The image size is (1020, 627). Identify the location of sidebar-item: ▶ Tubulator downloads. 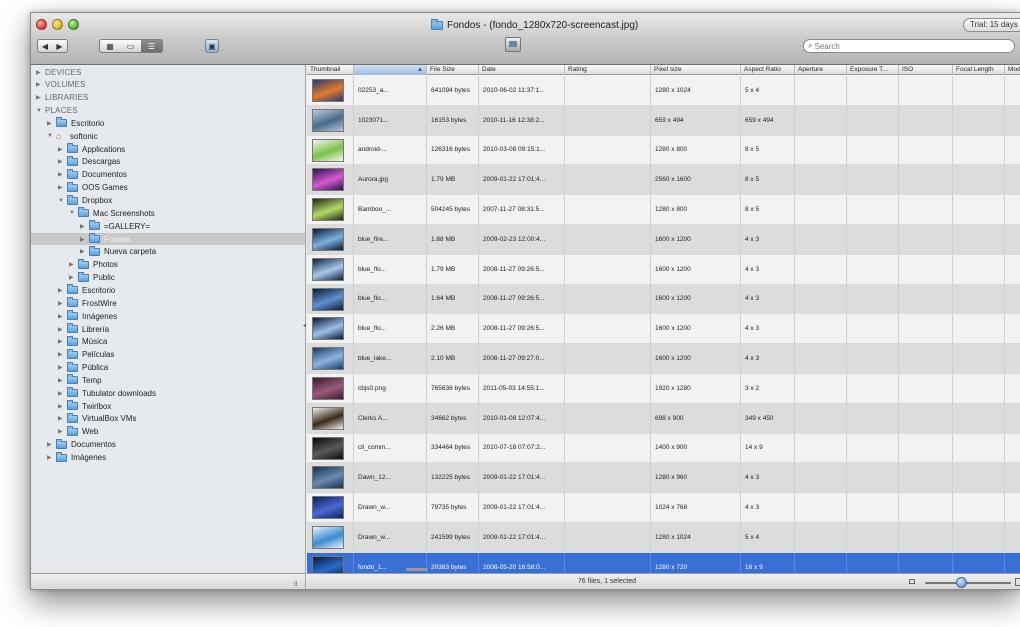
(168, 393).